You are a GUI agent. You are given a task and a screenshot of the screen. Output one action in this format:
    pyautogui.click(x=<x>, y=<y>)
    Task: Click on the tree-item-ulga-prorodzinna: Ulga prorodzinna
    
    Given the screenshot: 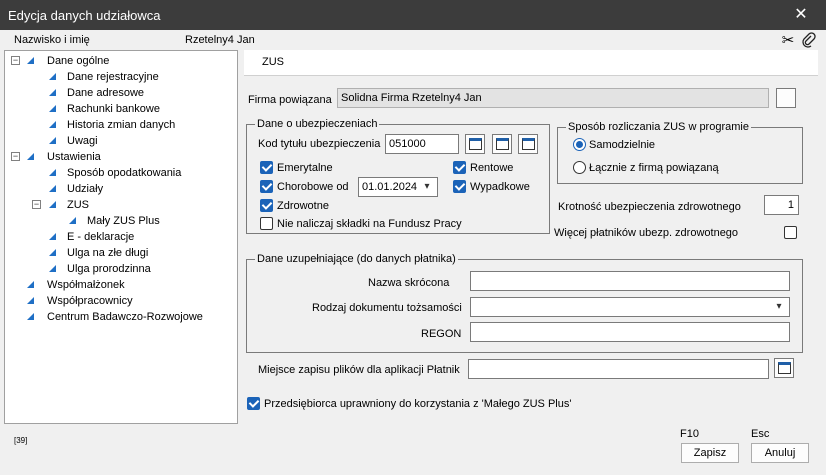 What is the action you would take?
    pyautogui.click(x=120, y=269)
    